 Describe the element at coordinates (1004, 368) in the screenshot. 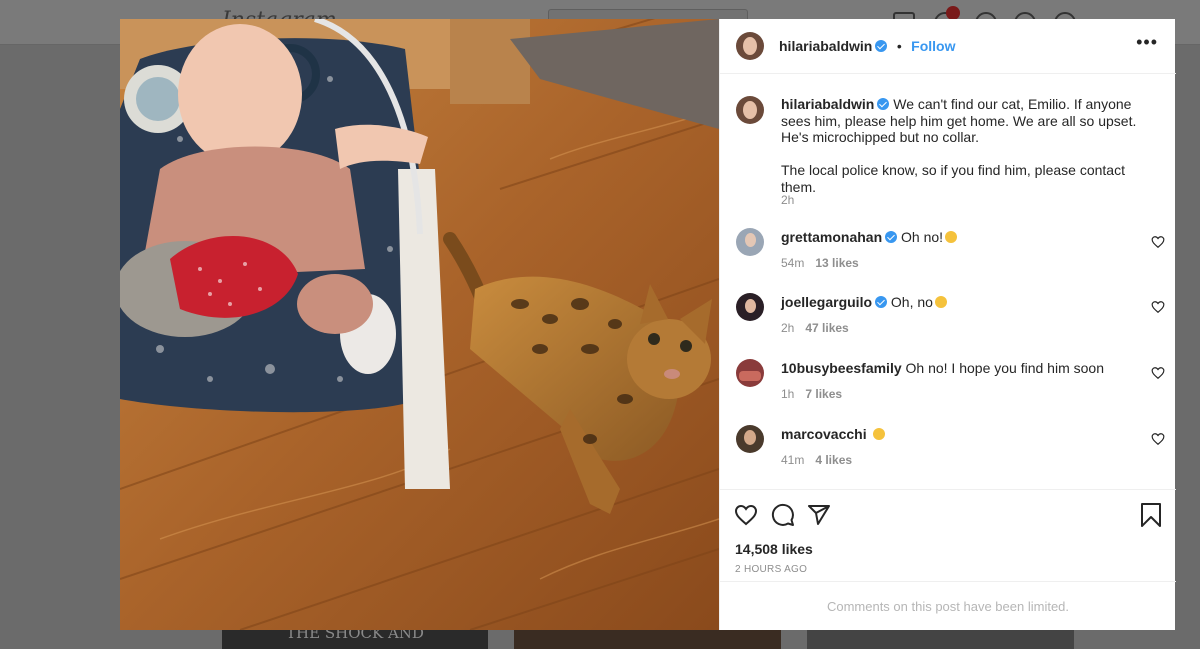

I see `comment-body: Oh no! I hope you find him soon` at that location.